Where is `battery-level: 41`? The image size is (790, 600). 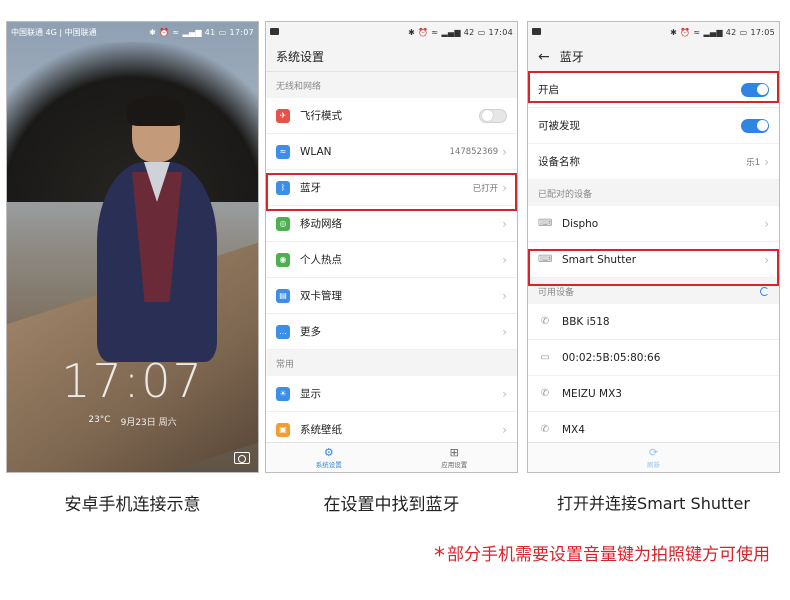
battery-level: 41 is located at coordinates (210, 32).